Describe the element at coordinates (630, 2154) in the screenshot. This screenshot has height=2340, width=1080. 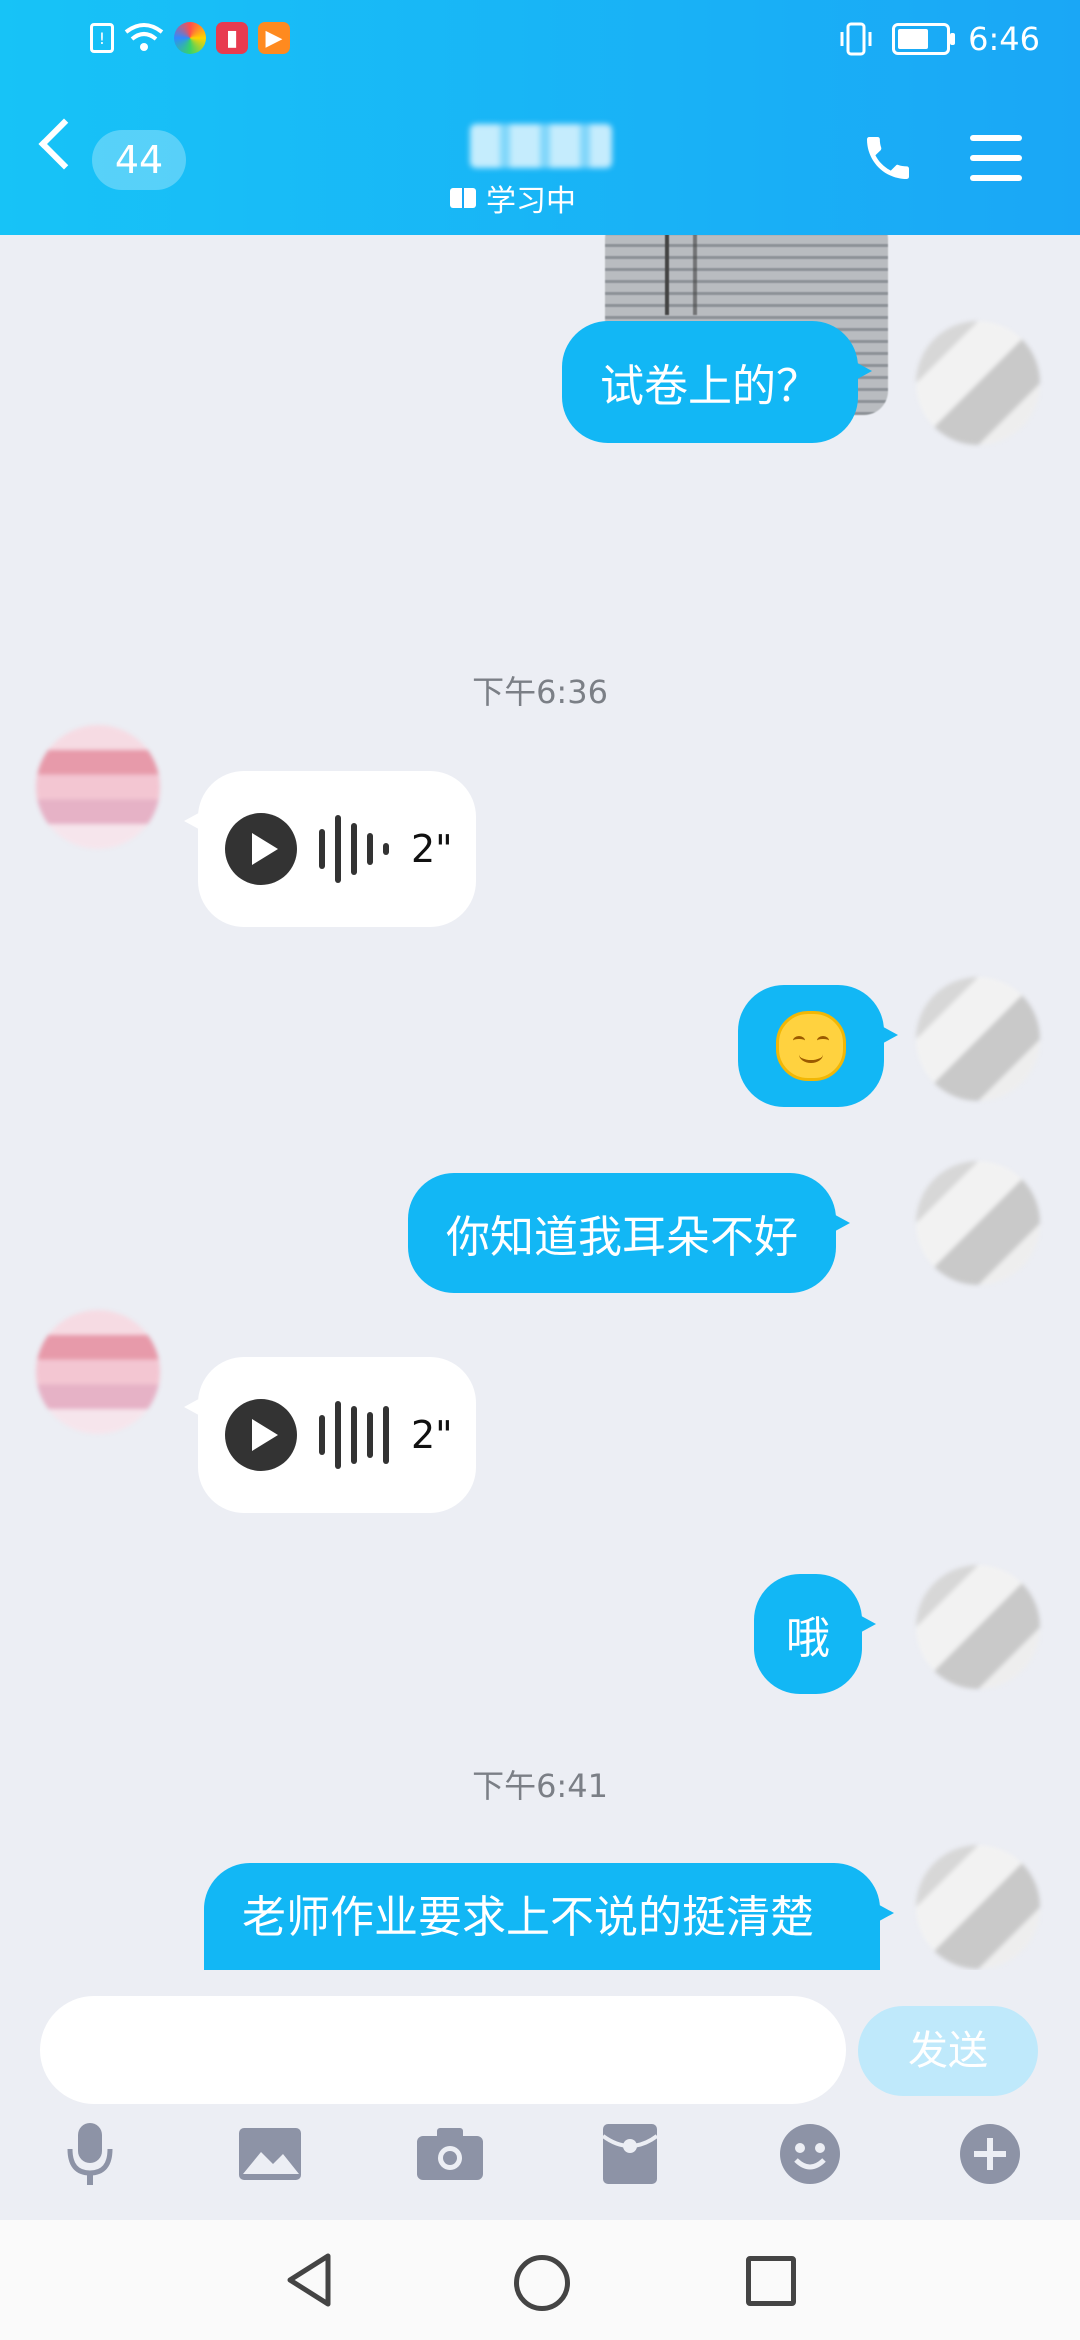
I see `red-packet-icon` at that location.